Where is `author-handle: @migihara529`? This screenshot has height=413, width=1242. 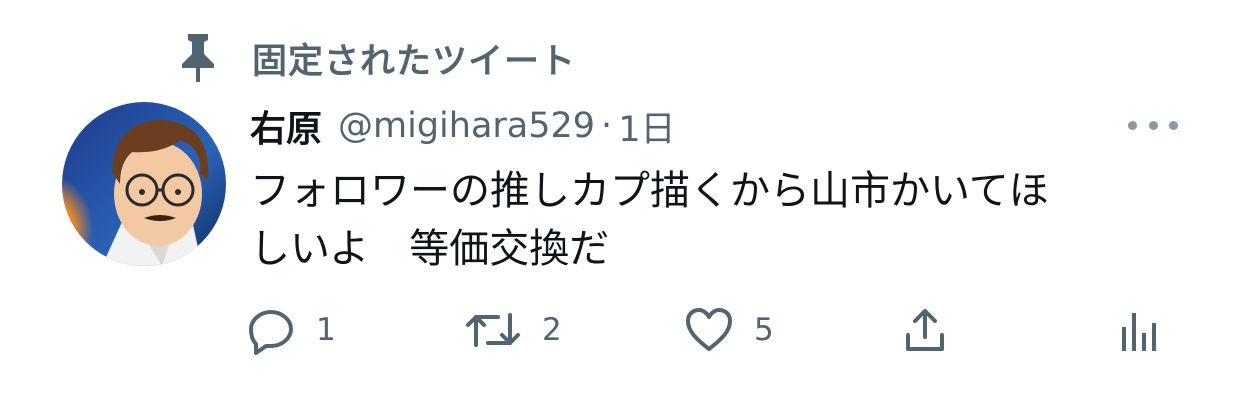
author-handle: @migihara529 is located at coordinates (466, 126).